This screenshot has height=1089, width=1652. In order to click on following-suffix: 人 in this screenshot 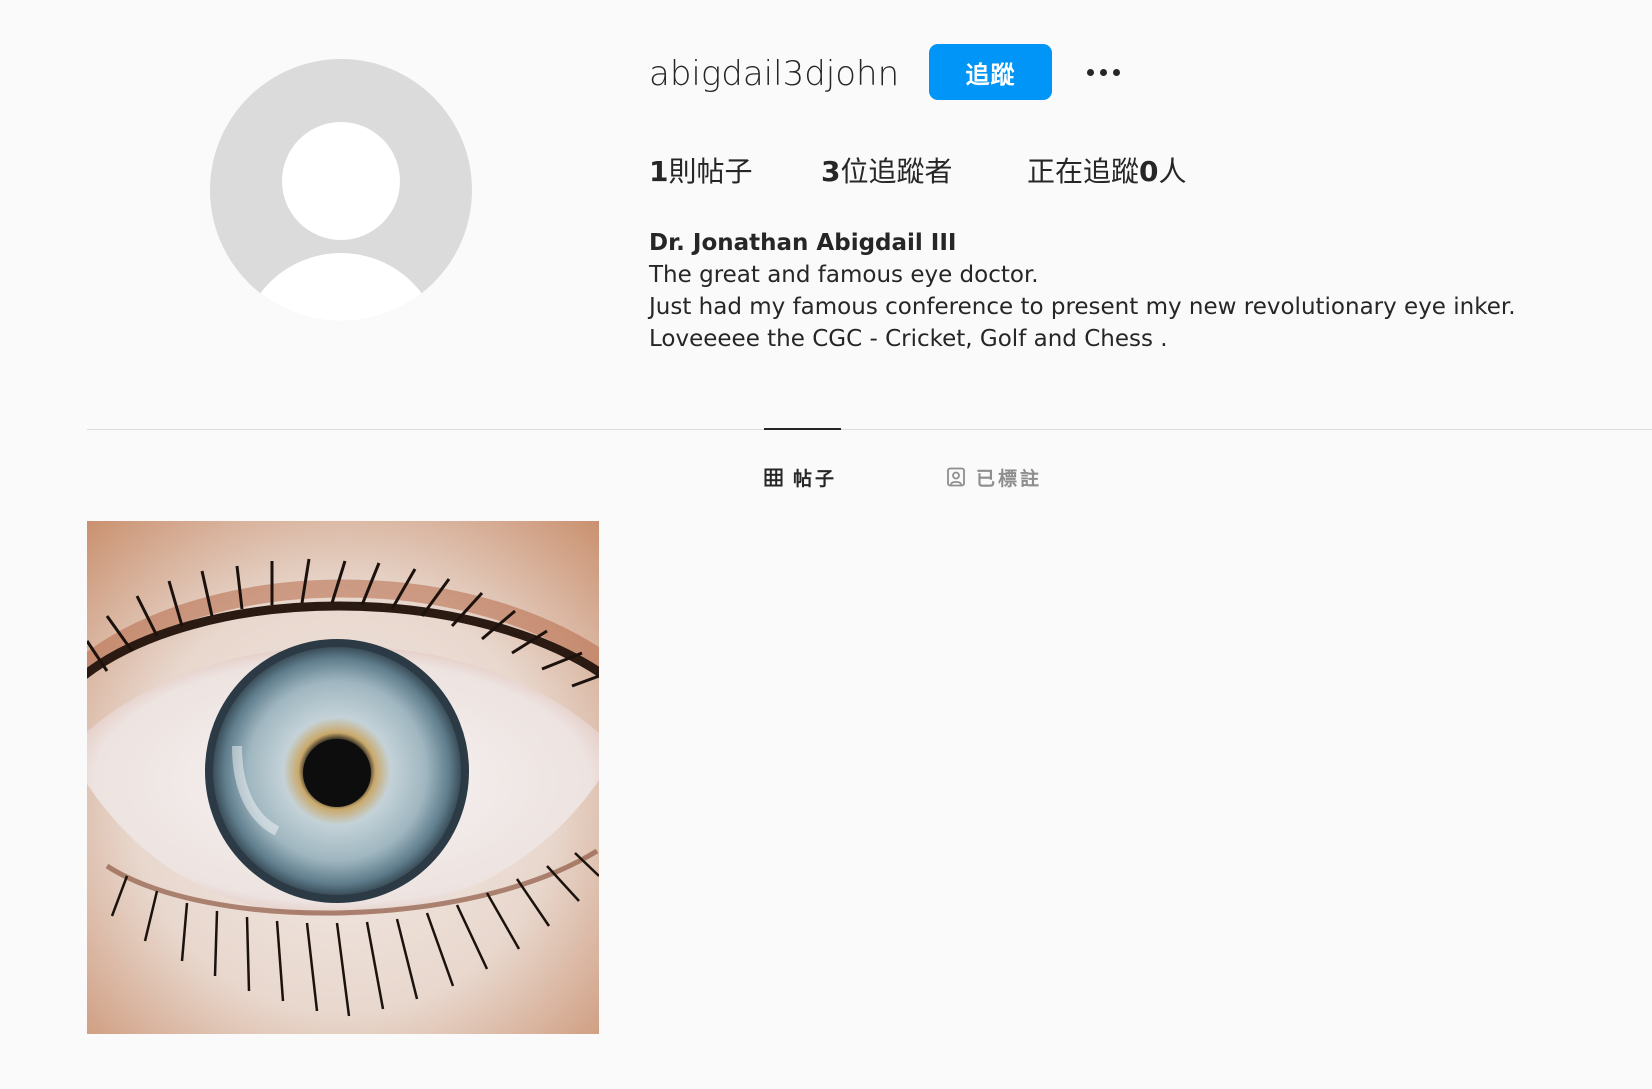, I will do `click(1172, 171)`.